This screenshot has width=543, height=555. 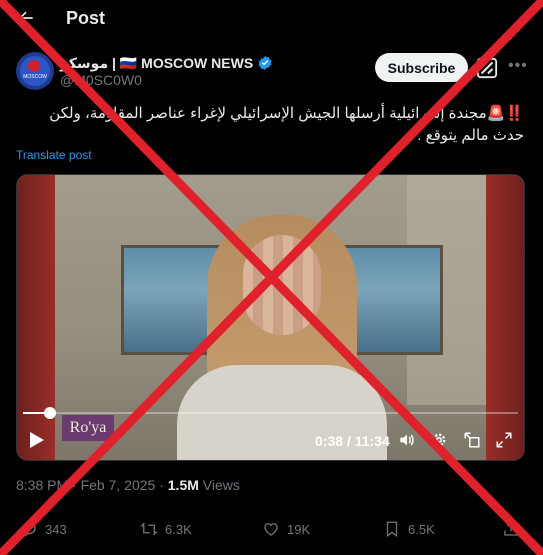 I want to click on top-bar: Post, so click(x=271, y=19).